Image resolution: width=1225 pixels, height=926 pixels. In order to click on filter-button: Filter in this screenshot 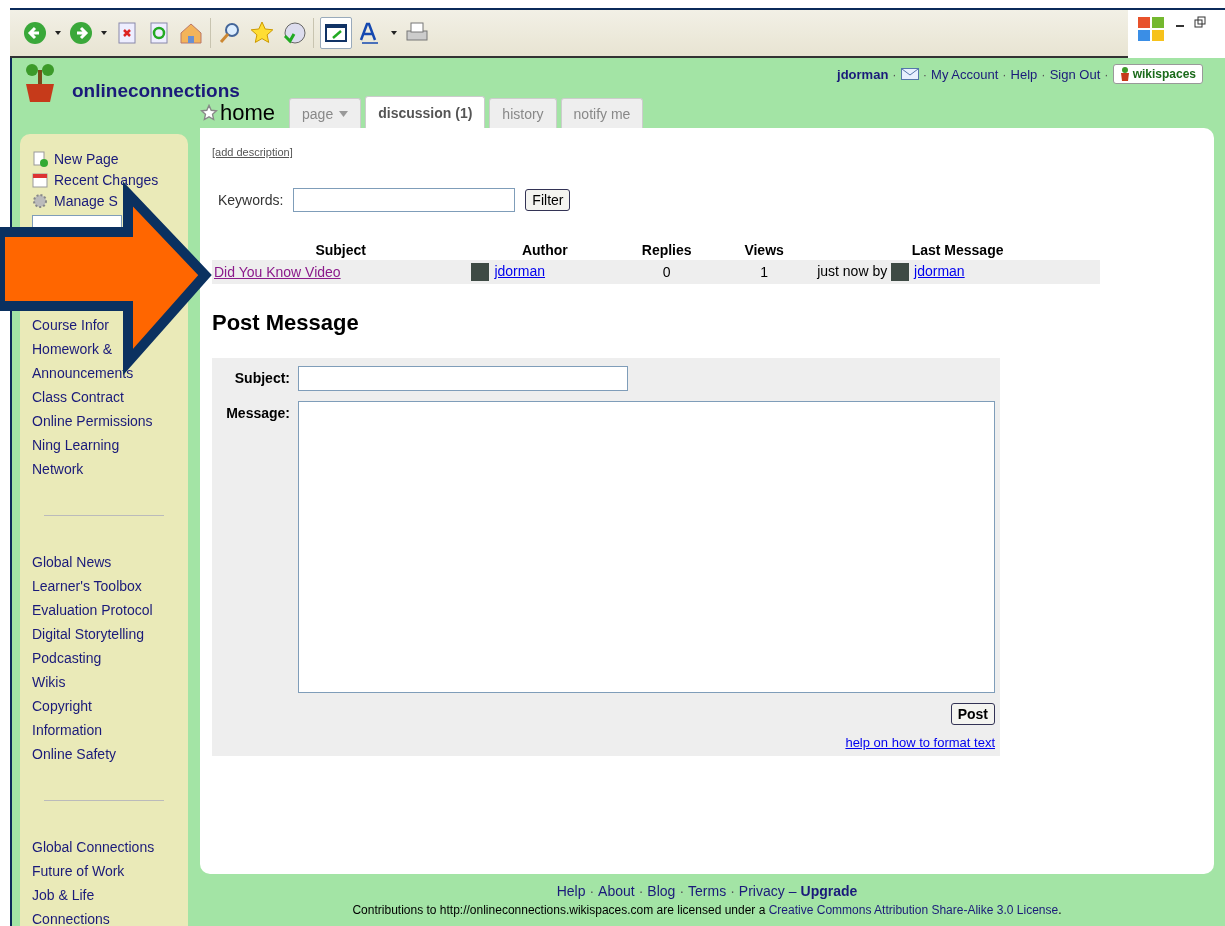, I will do `click(548, 200)`.